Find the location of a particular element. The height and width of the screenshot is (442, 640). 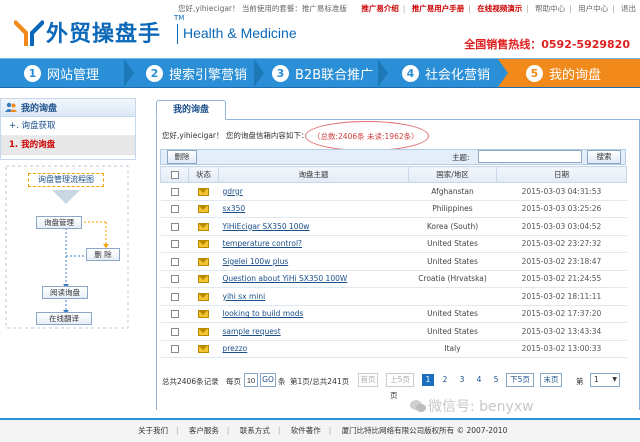

logo-divider is located at coordinates (177, 34).